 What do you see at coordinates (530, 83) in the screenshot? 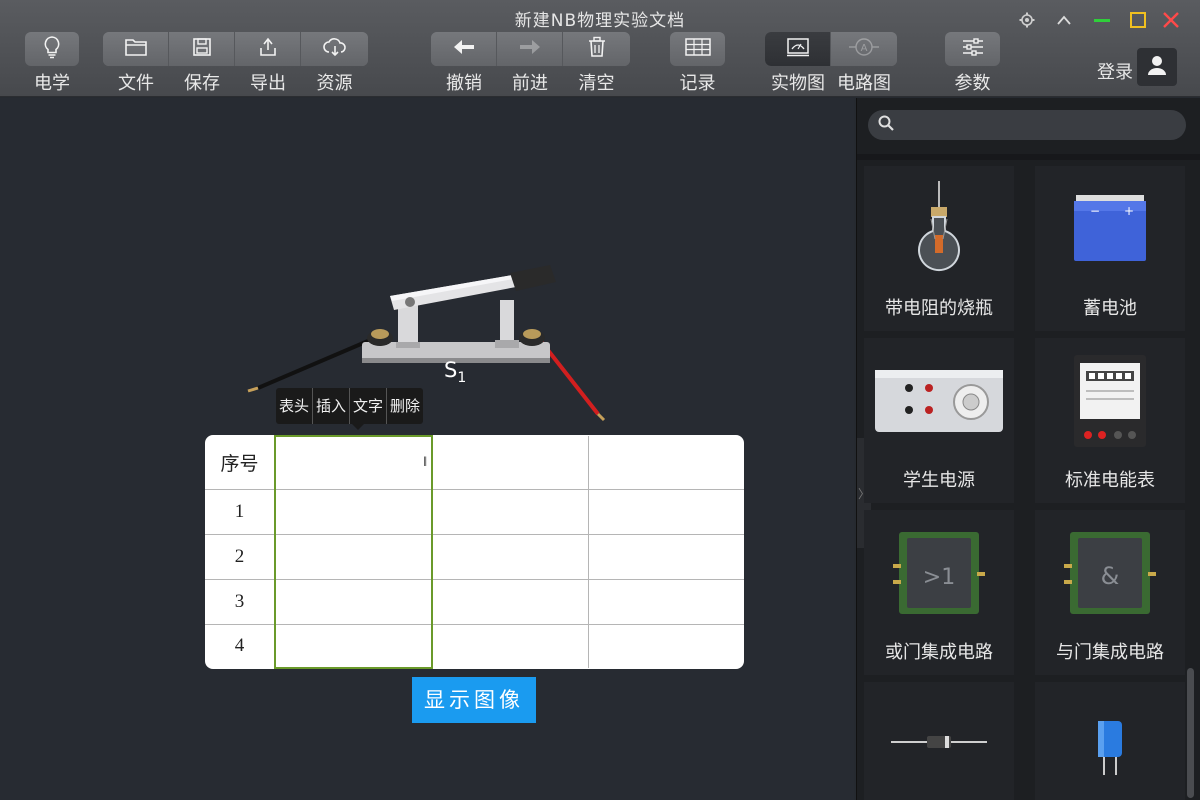
I see `redo-label: 前进` at bounding box center [530, 83].